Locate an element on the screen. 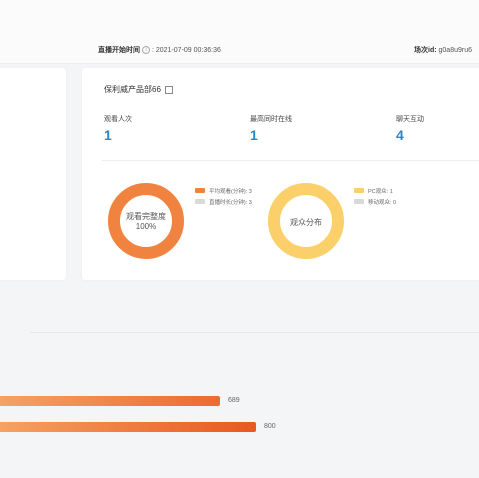  legend-item: 移动观众: 0 is located at coordinates (375, 201).